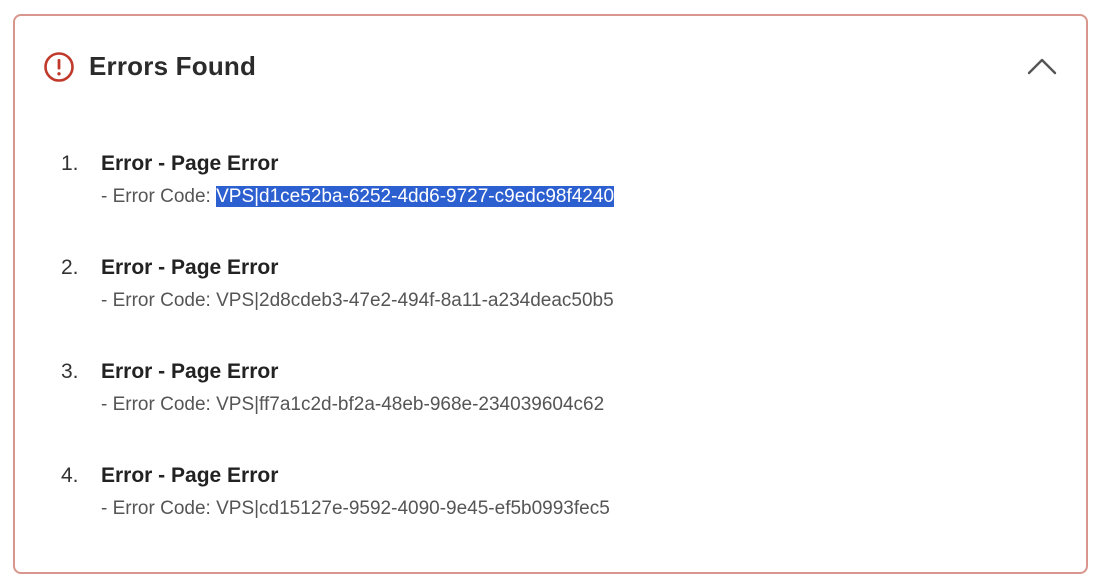 The height and width of the screenshot is (574, 1100). I want to click on exclamation-circle-icon, so click(59, 67).